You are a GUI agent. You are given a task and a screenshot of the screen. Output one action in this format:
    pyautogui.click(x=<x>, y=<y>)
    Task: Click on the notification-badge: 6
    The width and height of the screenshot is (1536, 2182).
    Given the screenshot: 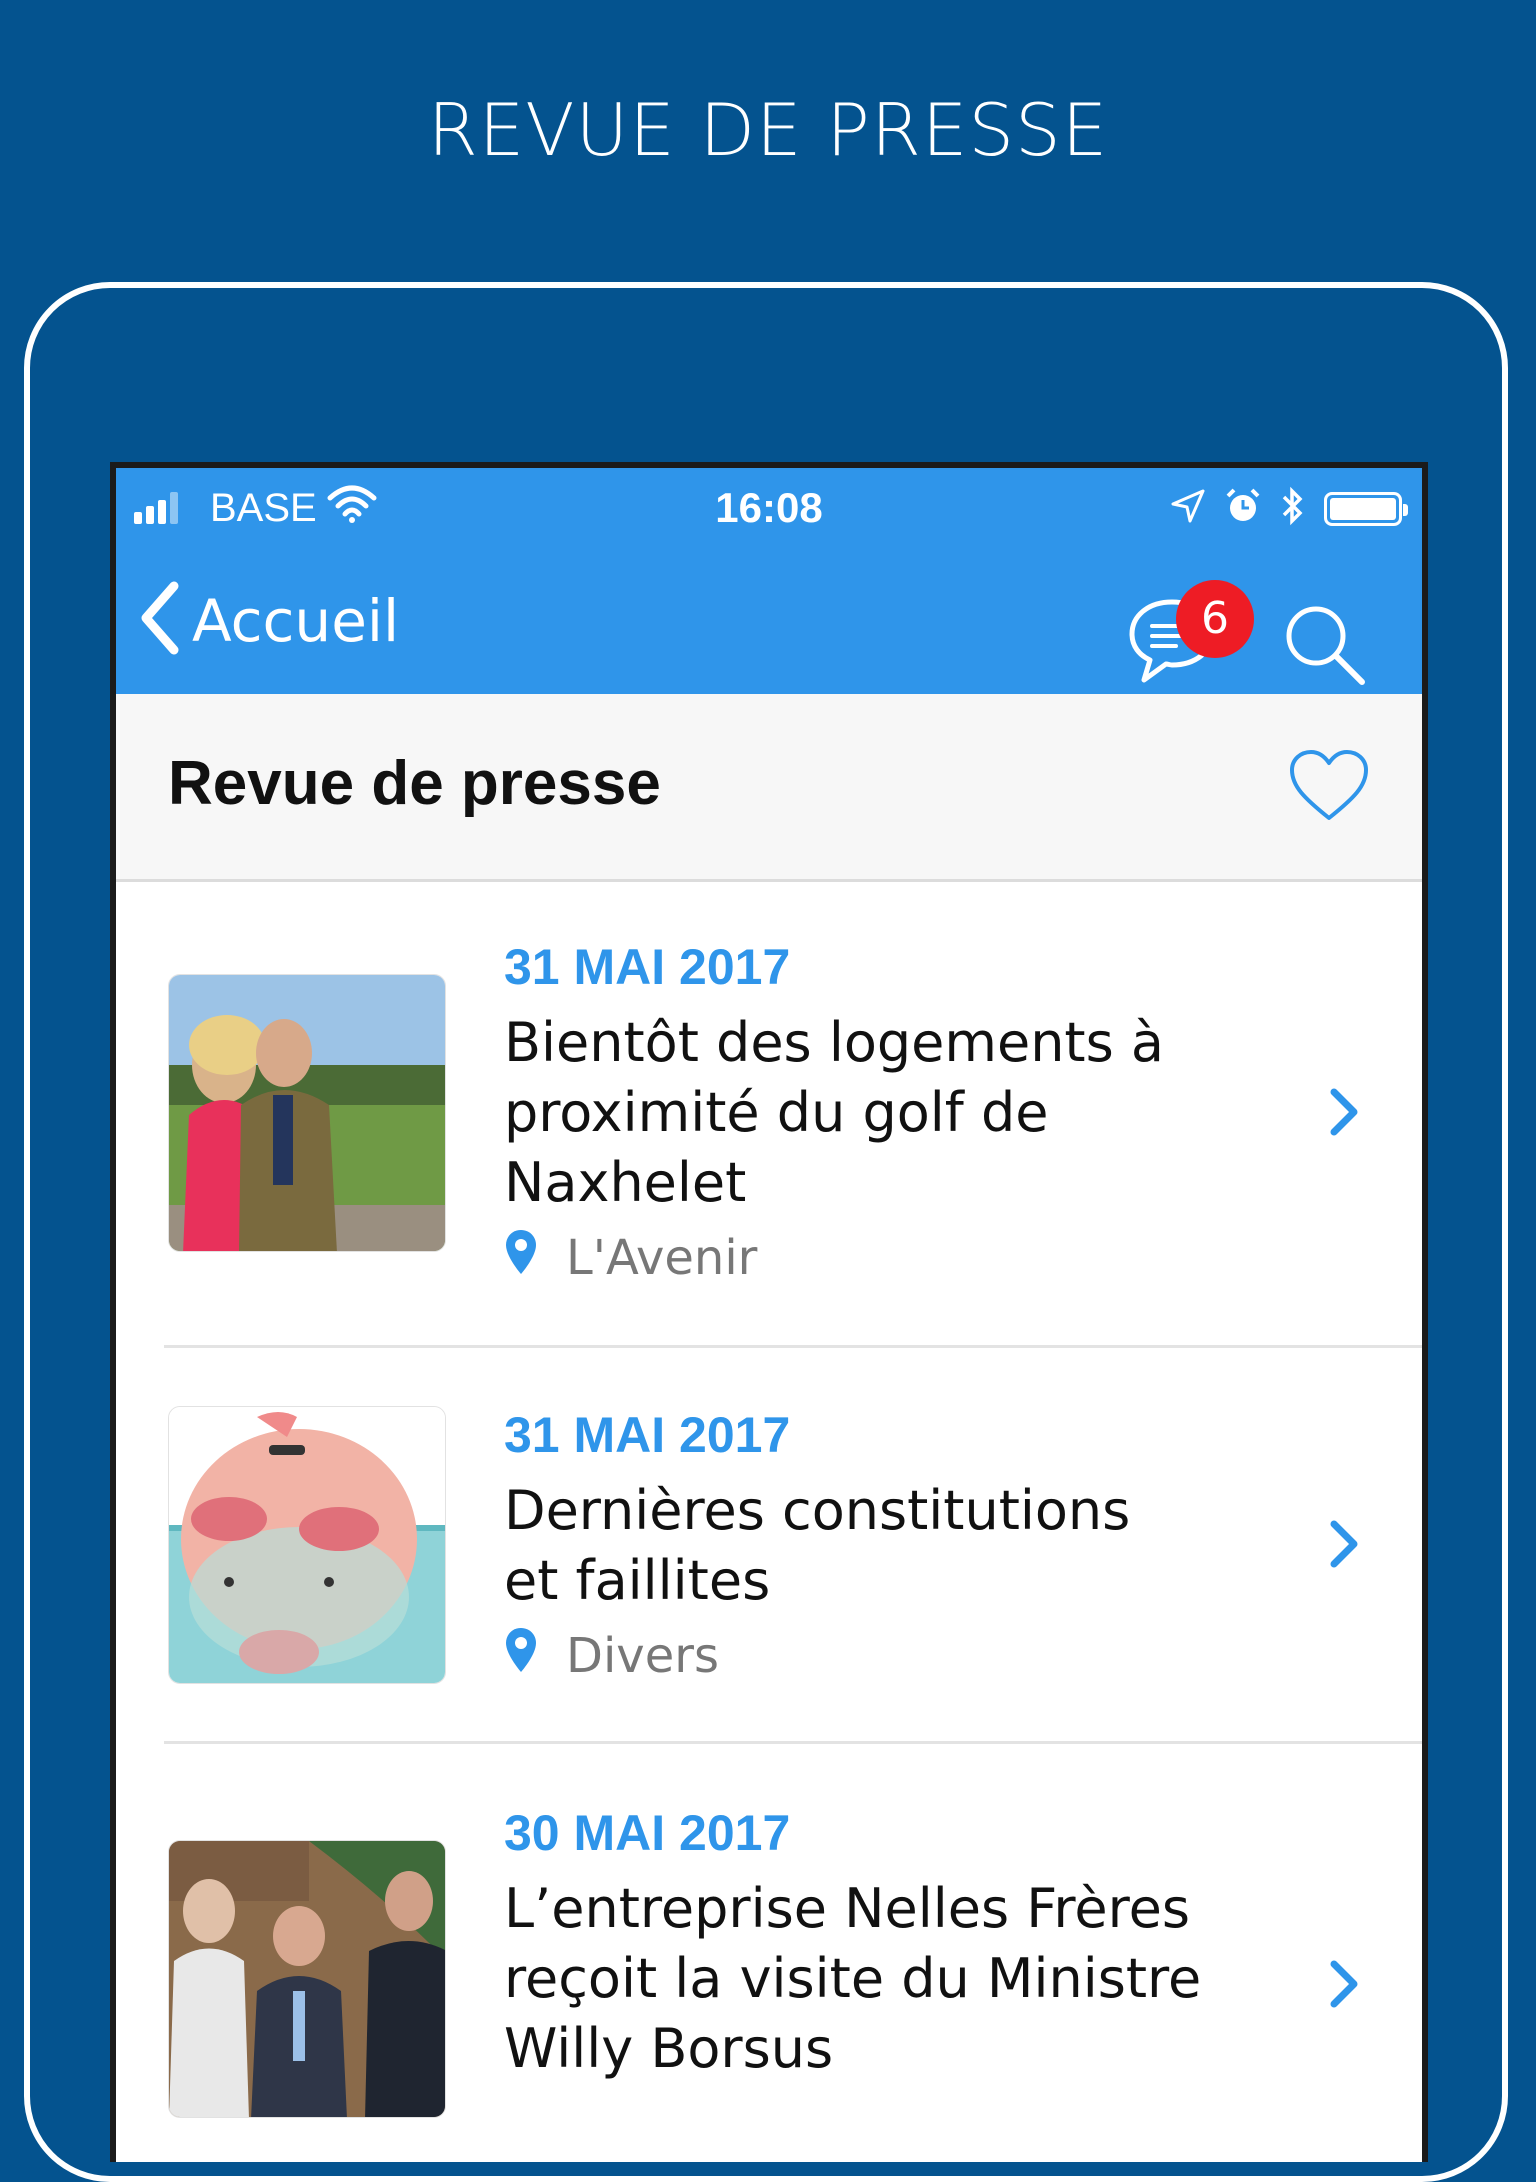 What is the action you would take?
    pyautogui.click(x=1215, y=619)
    